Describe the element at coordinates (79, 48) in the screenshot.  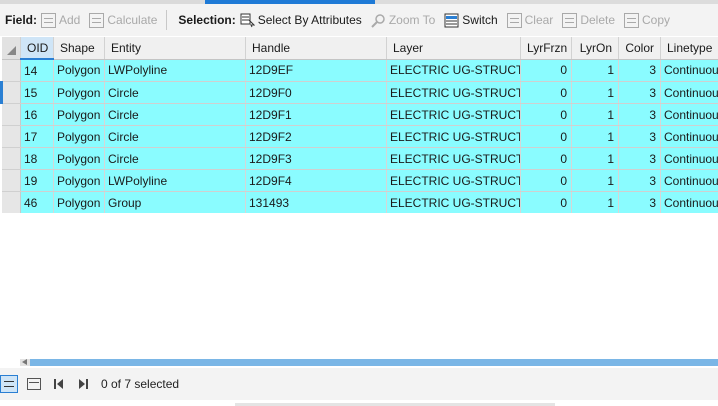
I see `column-header-shape: Shape` at that location.